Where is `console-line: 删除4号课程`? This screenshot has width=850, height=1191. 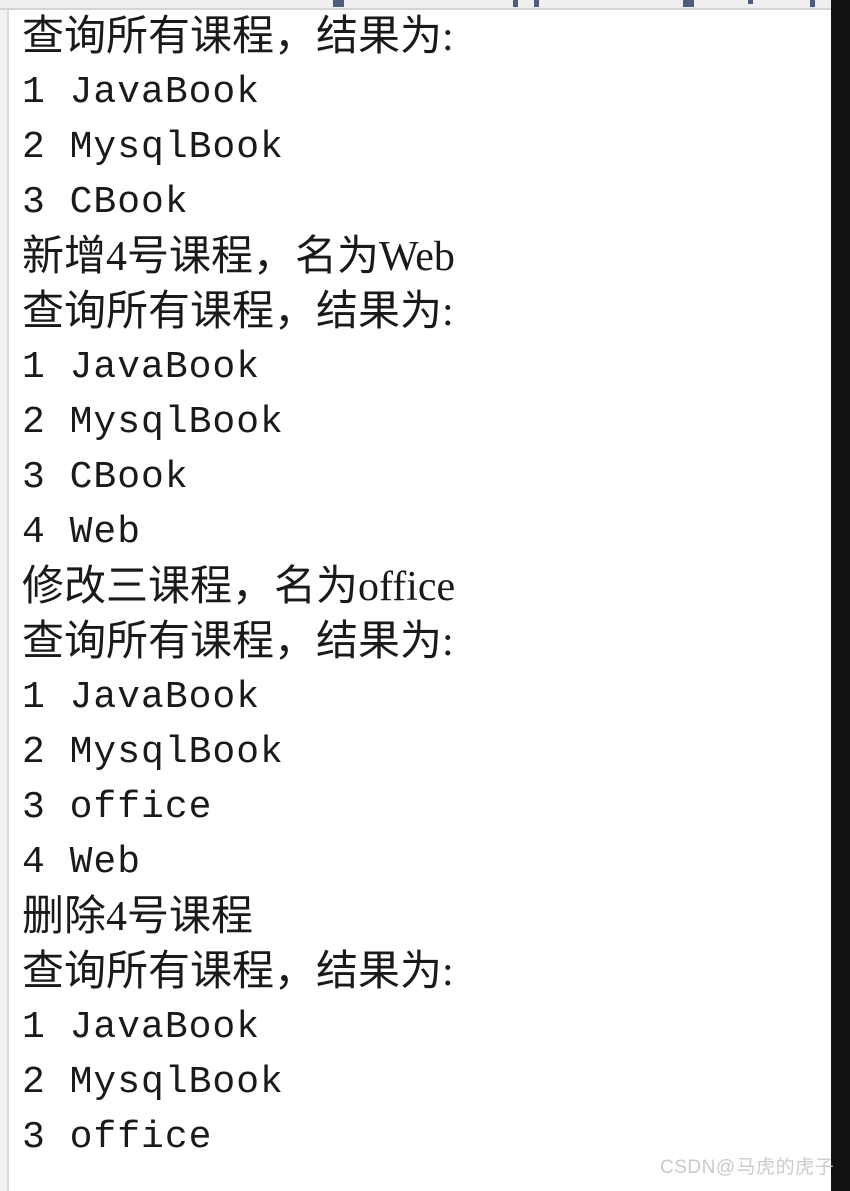 console-line: 删除4号课程 is located at coordinates (138, 917).